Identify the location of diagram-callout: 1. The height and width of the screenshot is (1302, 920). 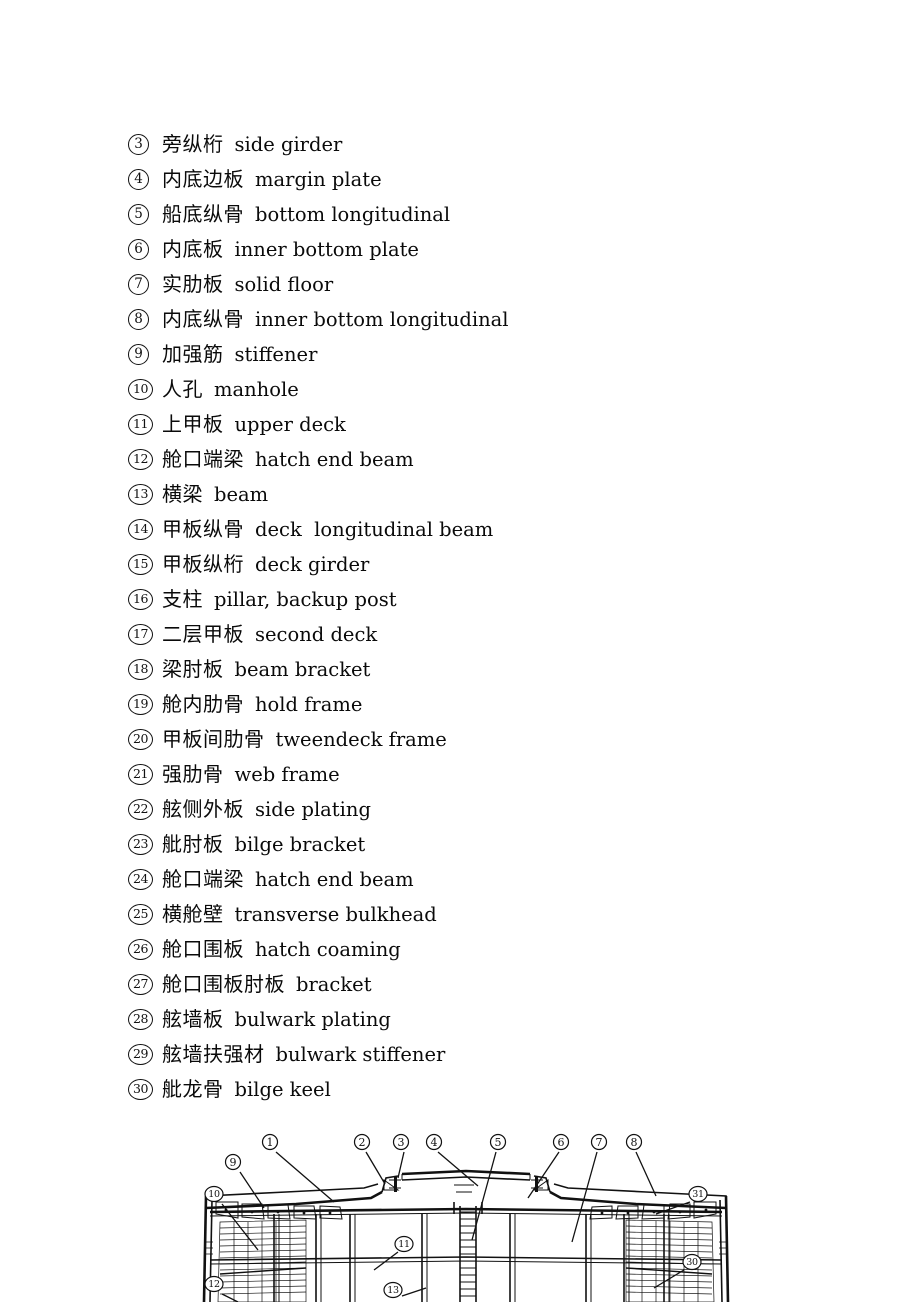
(270, 1142).